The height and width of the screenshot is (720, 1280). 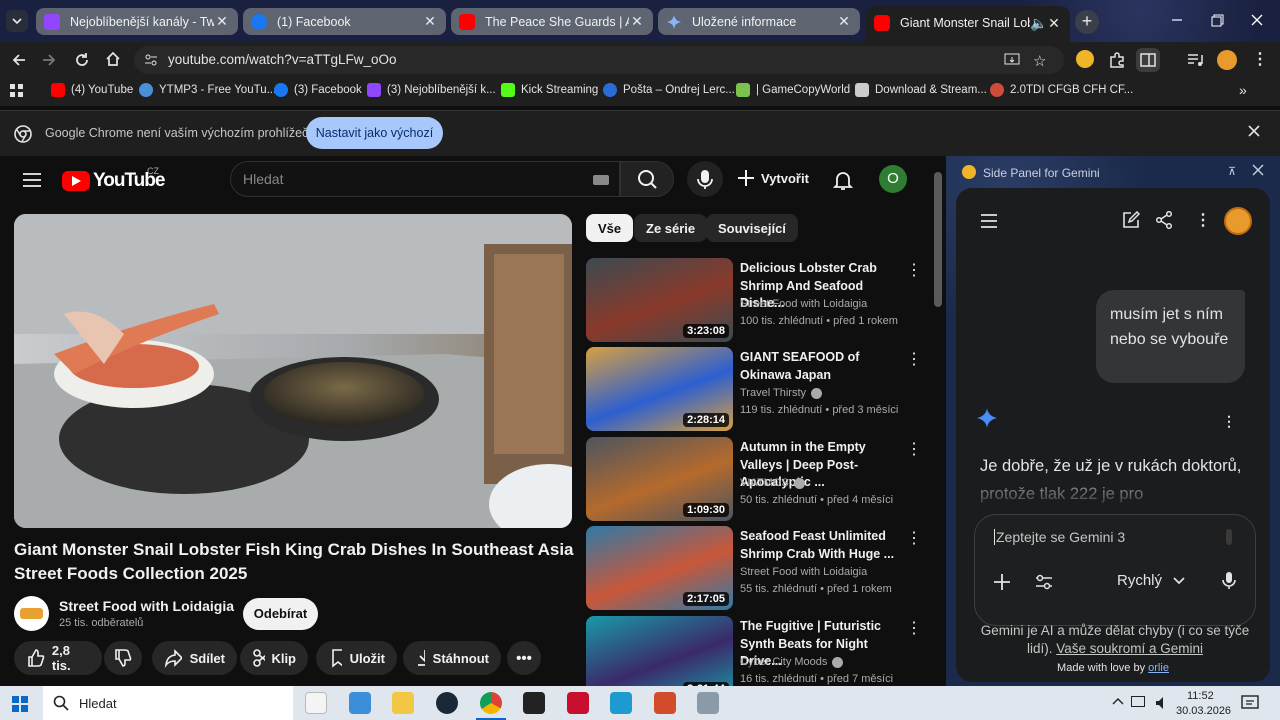 What do you see at coordinates (123, 658) in the screenshot?
I see `dislike-button` at bounding box center [123, 658].